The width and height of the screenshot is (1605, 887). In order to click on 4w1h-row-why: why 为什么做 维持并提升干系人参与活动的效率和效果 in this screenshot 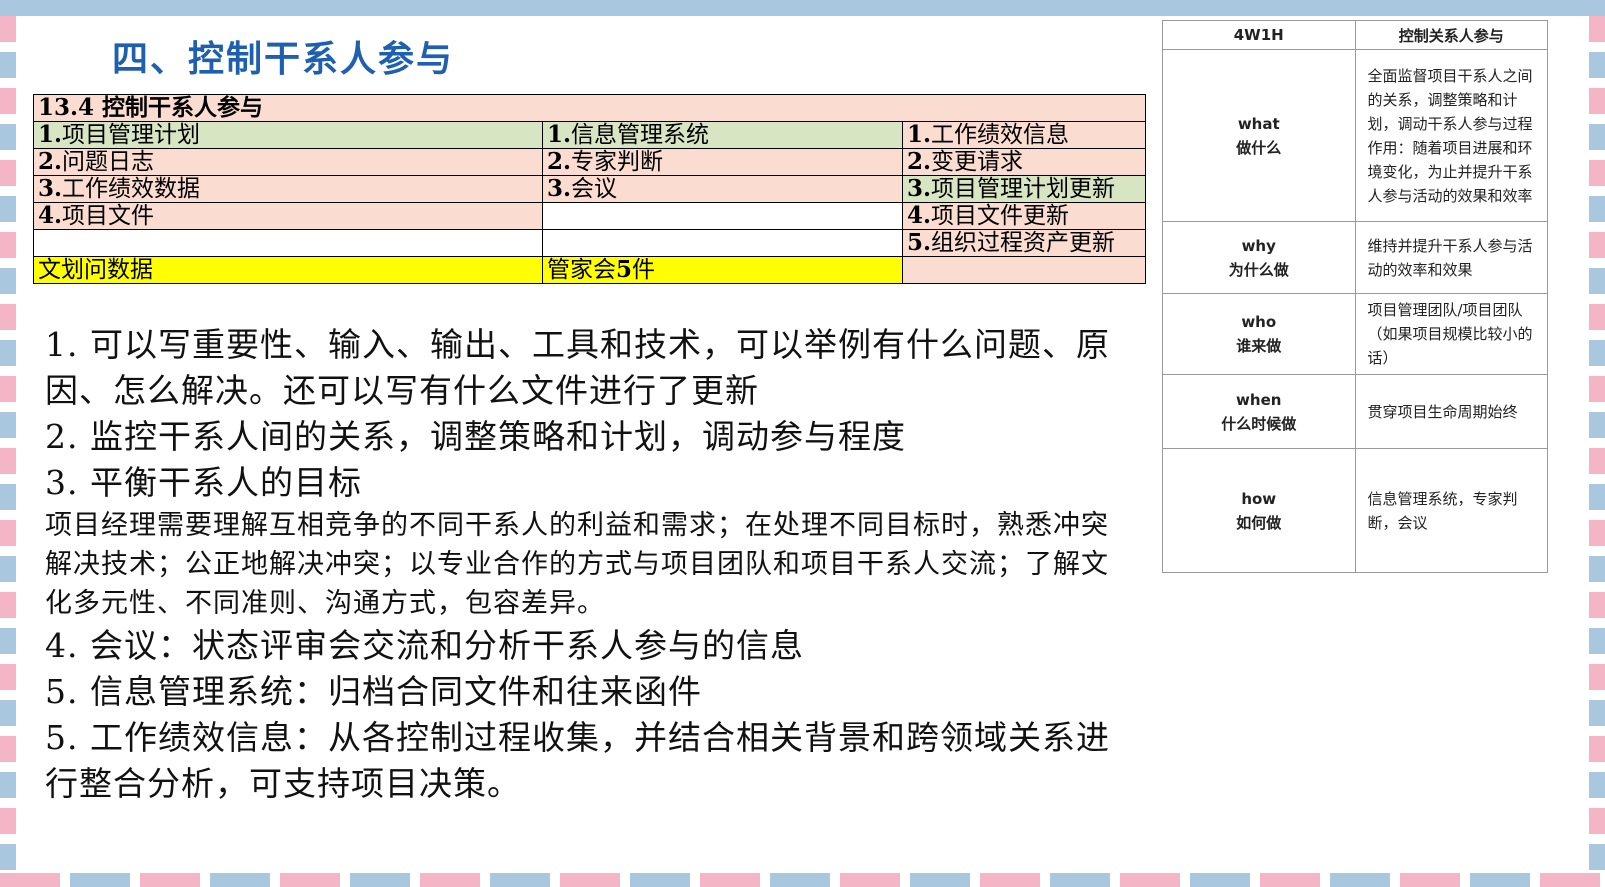, I will do `click(1355, 257)`.